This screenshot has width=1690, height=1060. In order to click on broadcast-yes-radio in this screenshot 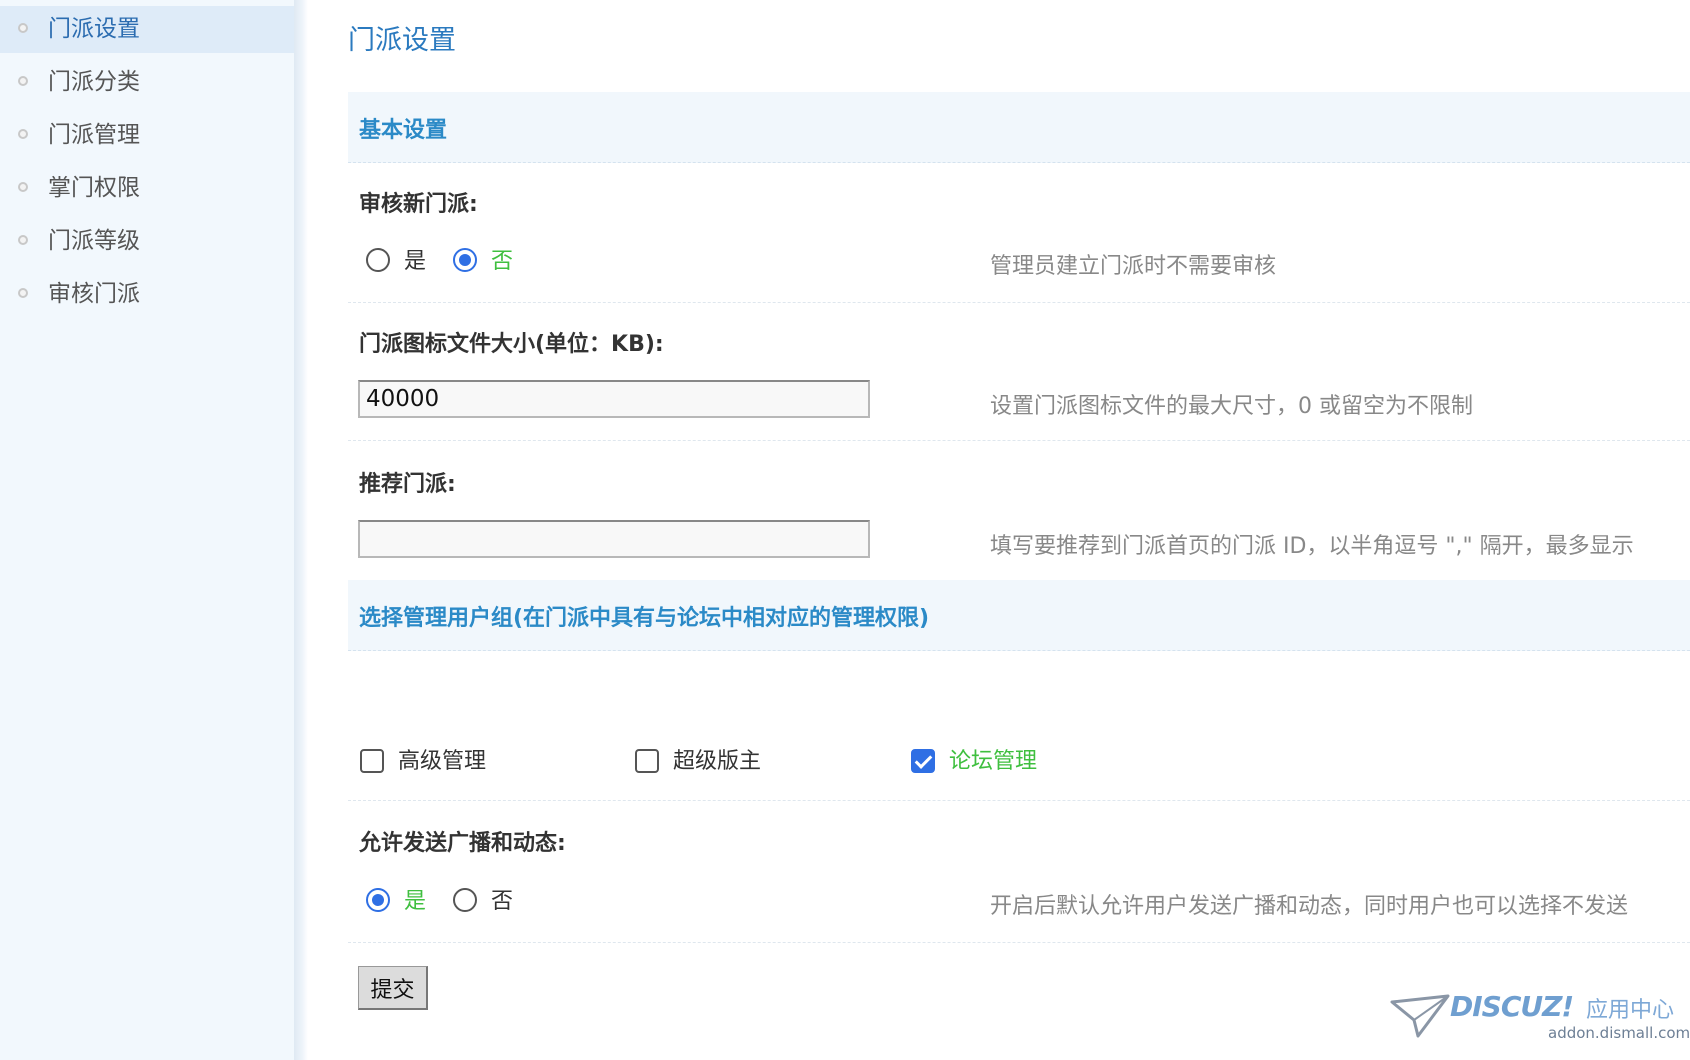, I will do `click(378, 900)`.